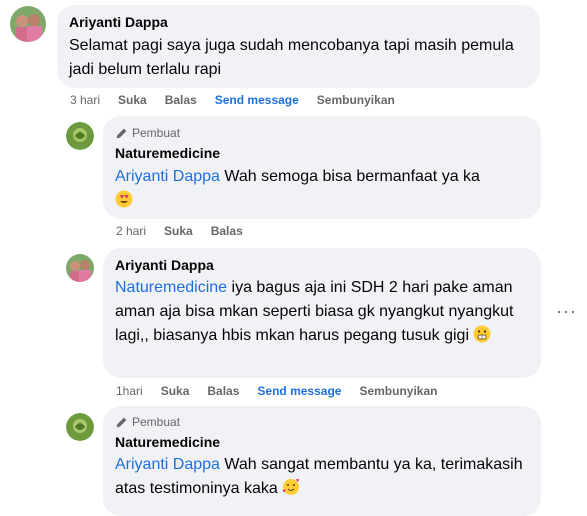  What do you see at coordinates (124, 199) in the screenshot?
I see `heart-eyes-emoji-icon` at bounding box center [124, 199].